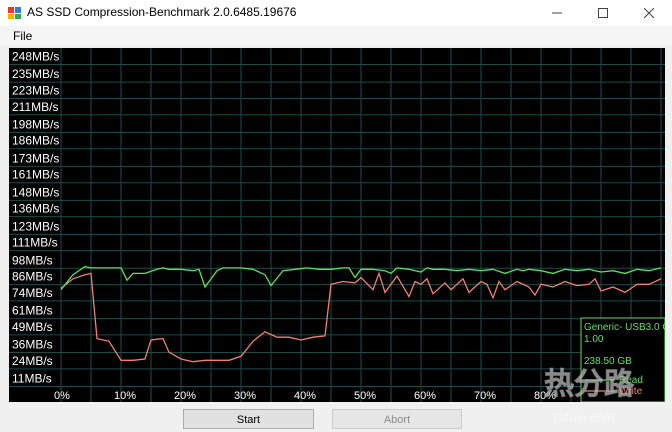 The width and height of the screenshot is (672, 432). Describe the element at coordinates (32, 345) in the screenshot. I see `y-tick-label: 36MB/s` at that location.